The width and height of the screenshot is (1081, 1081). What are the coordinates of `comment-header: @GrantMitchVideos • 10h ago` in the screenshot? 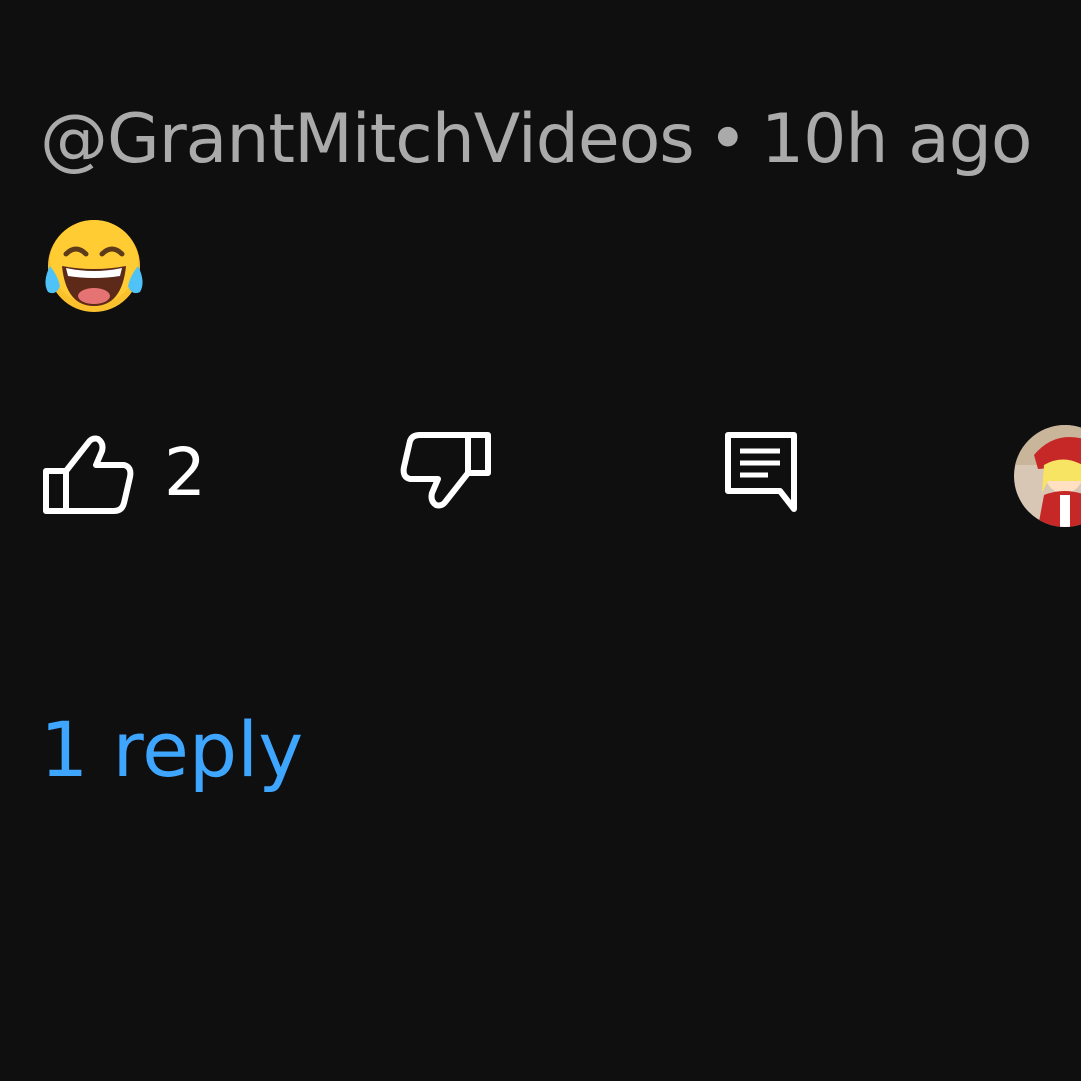 It's located at (536, 140).